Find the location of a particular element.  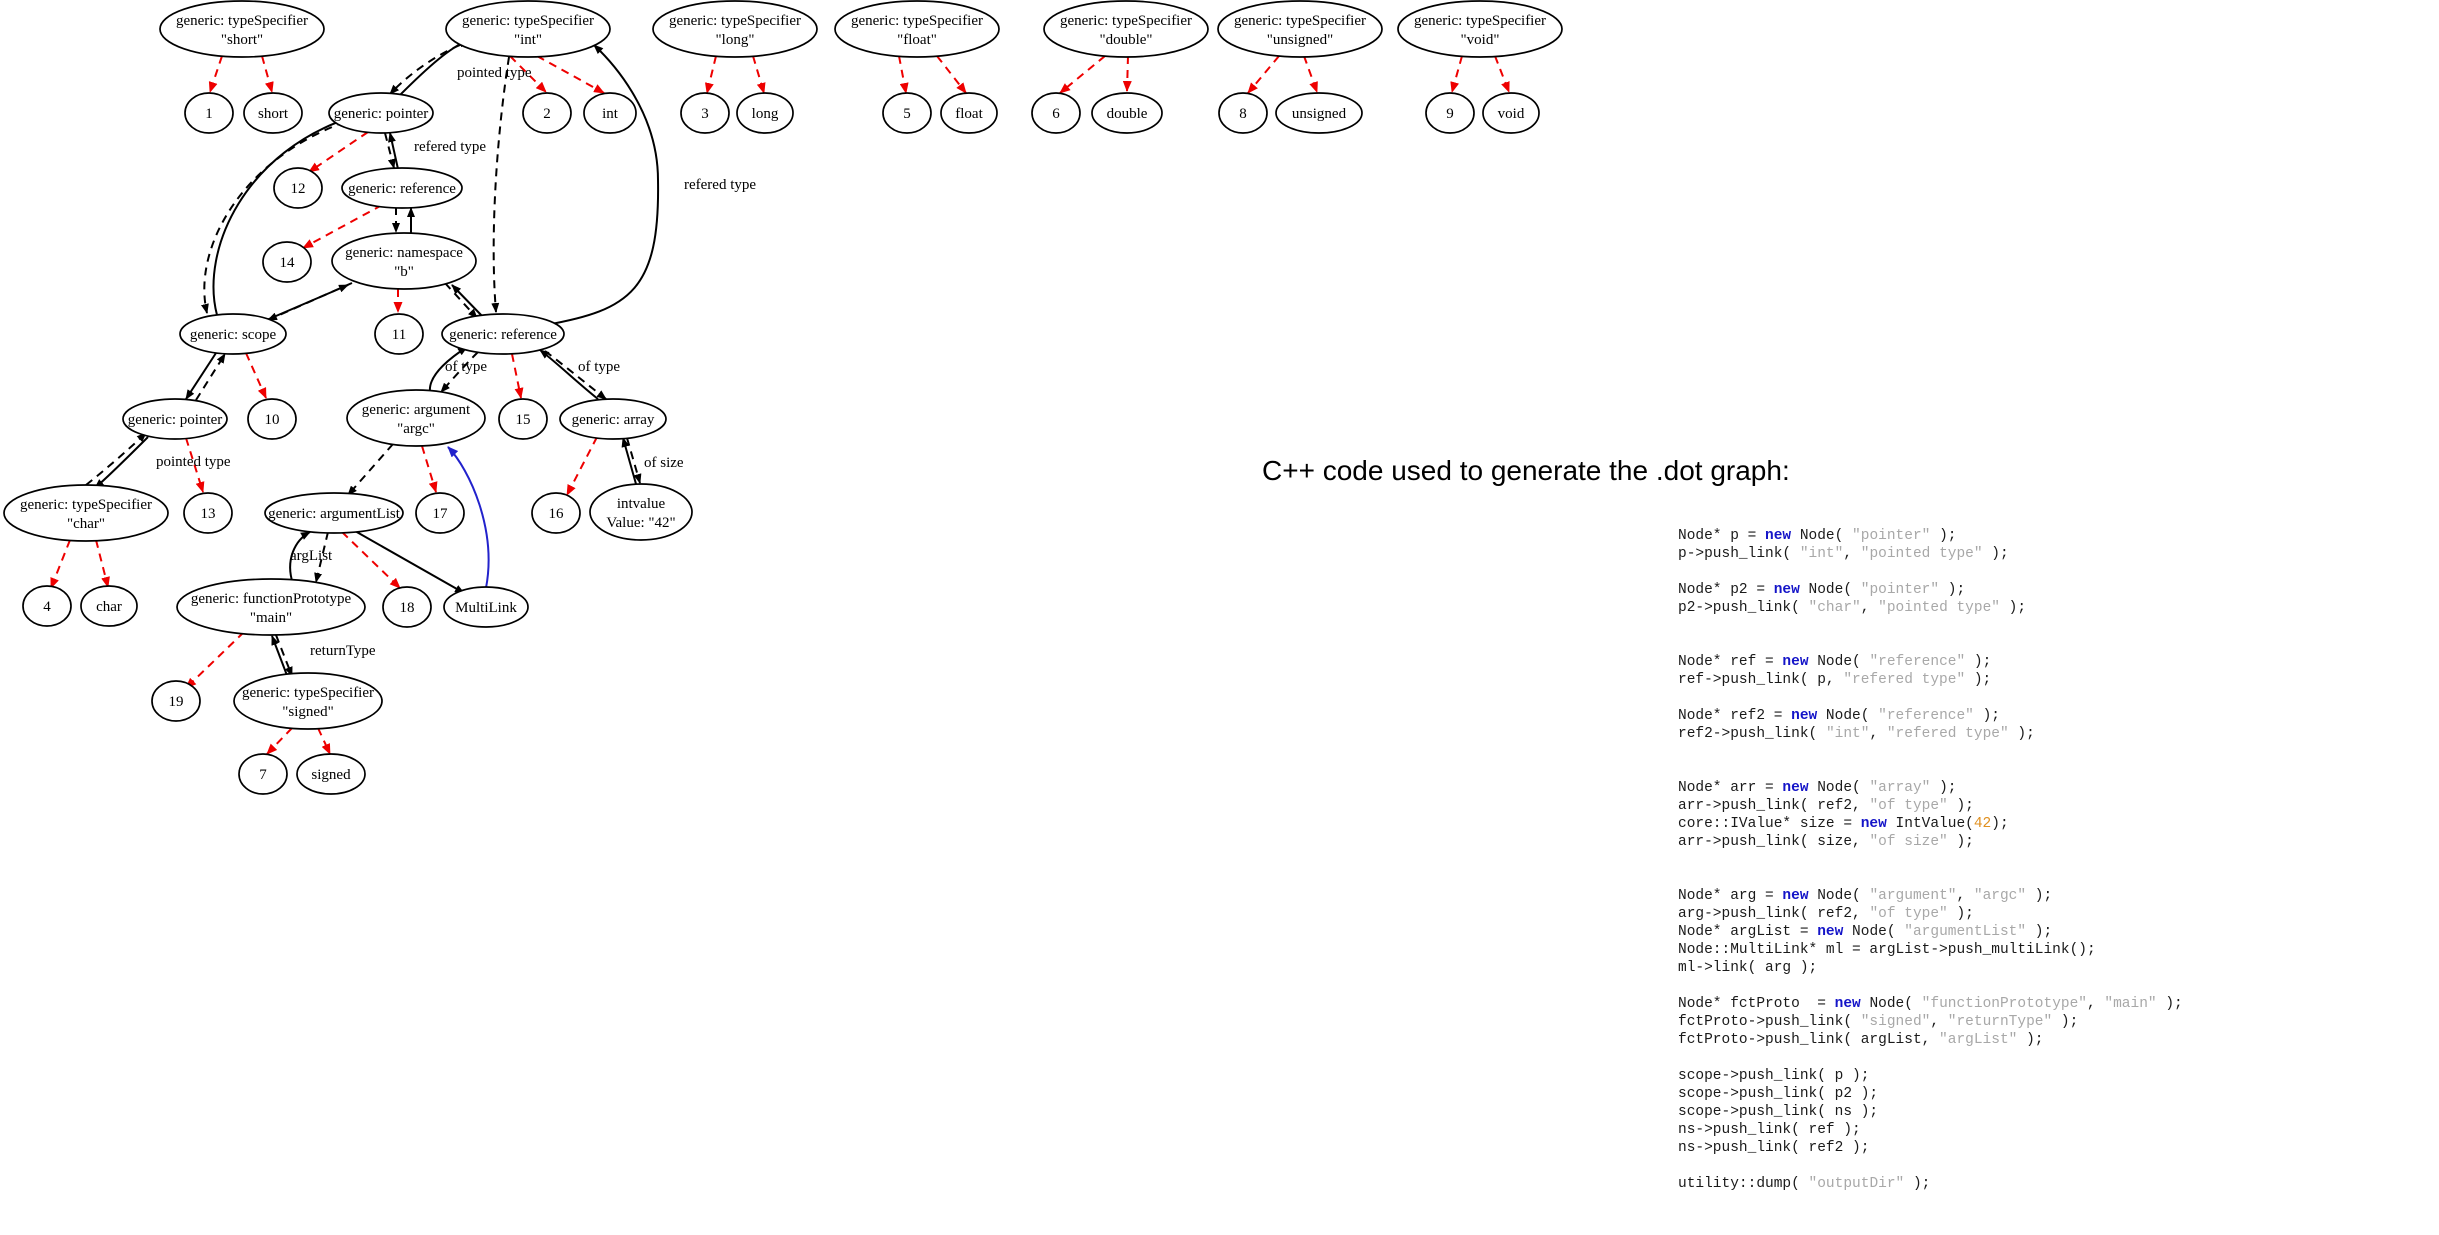

node-label: generic: argument is located at coordinates (416, 410).